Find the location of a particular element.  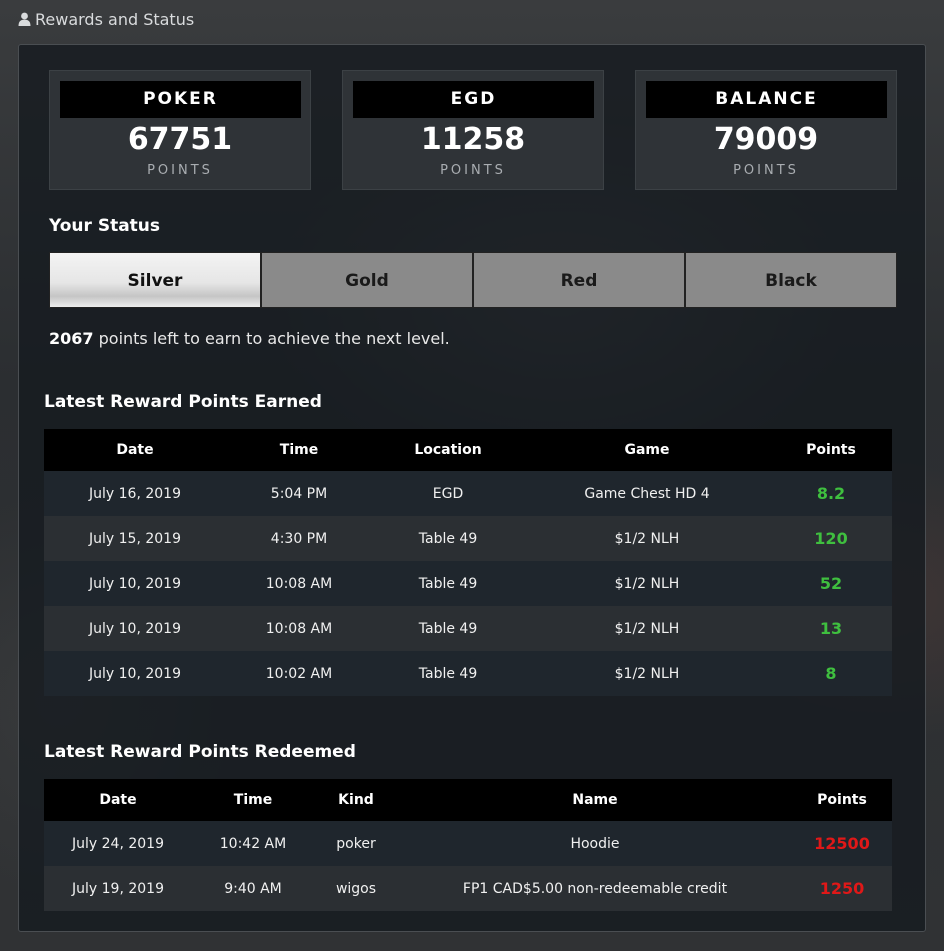

card-label: BALANCE is located at coordinates (766, 99).